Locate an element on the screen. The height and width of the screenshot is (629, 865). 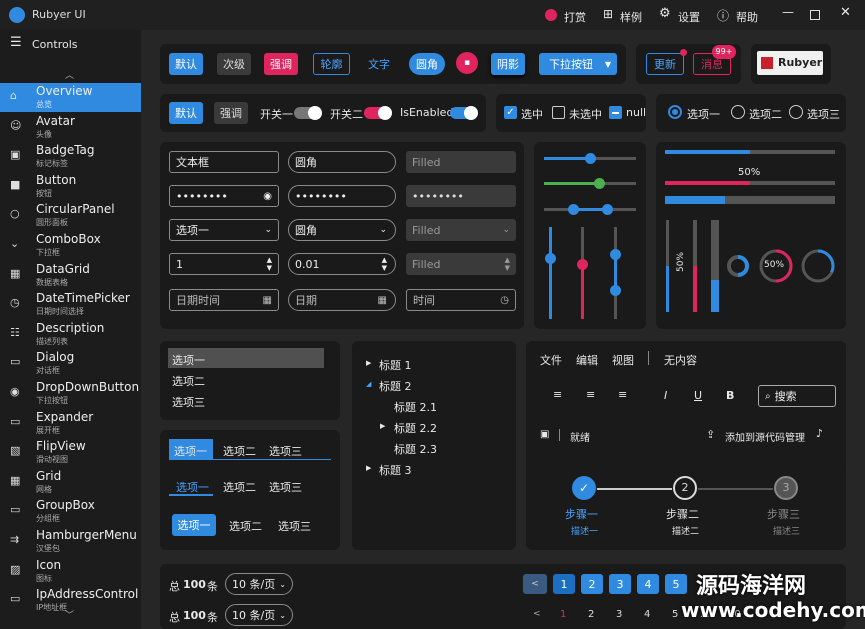
vslider-range is located at coordinates (615, 273).